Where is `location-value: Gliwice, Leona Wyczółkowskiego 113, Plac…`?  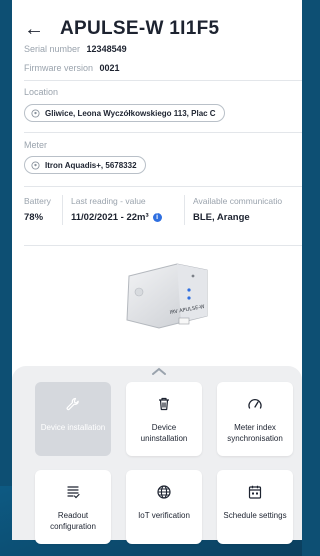 location-value: Gliwice, Leona Wyczółkowskiego 113, Plac… is located at coordinates (130, 113).